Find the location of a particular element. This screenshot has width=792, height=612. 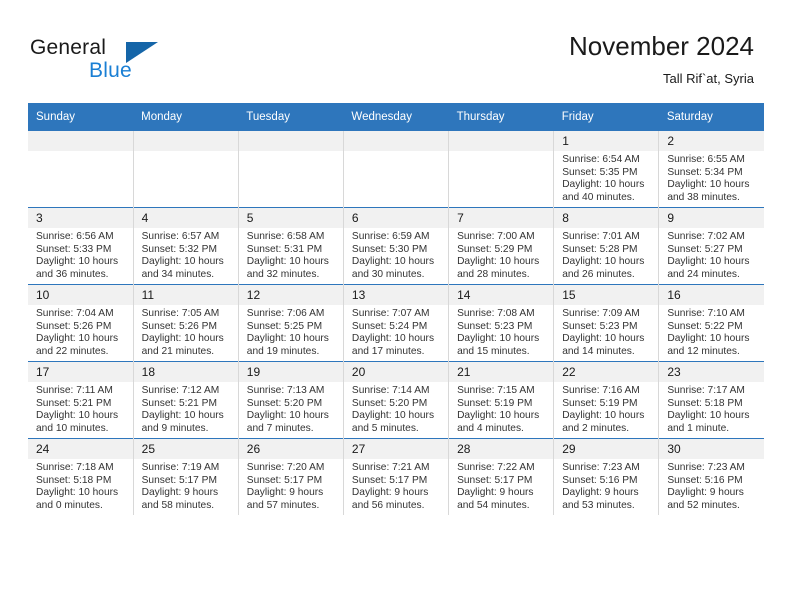

day-number: 3 is located at coordinates (80, 218).